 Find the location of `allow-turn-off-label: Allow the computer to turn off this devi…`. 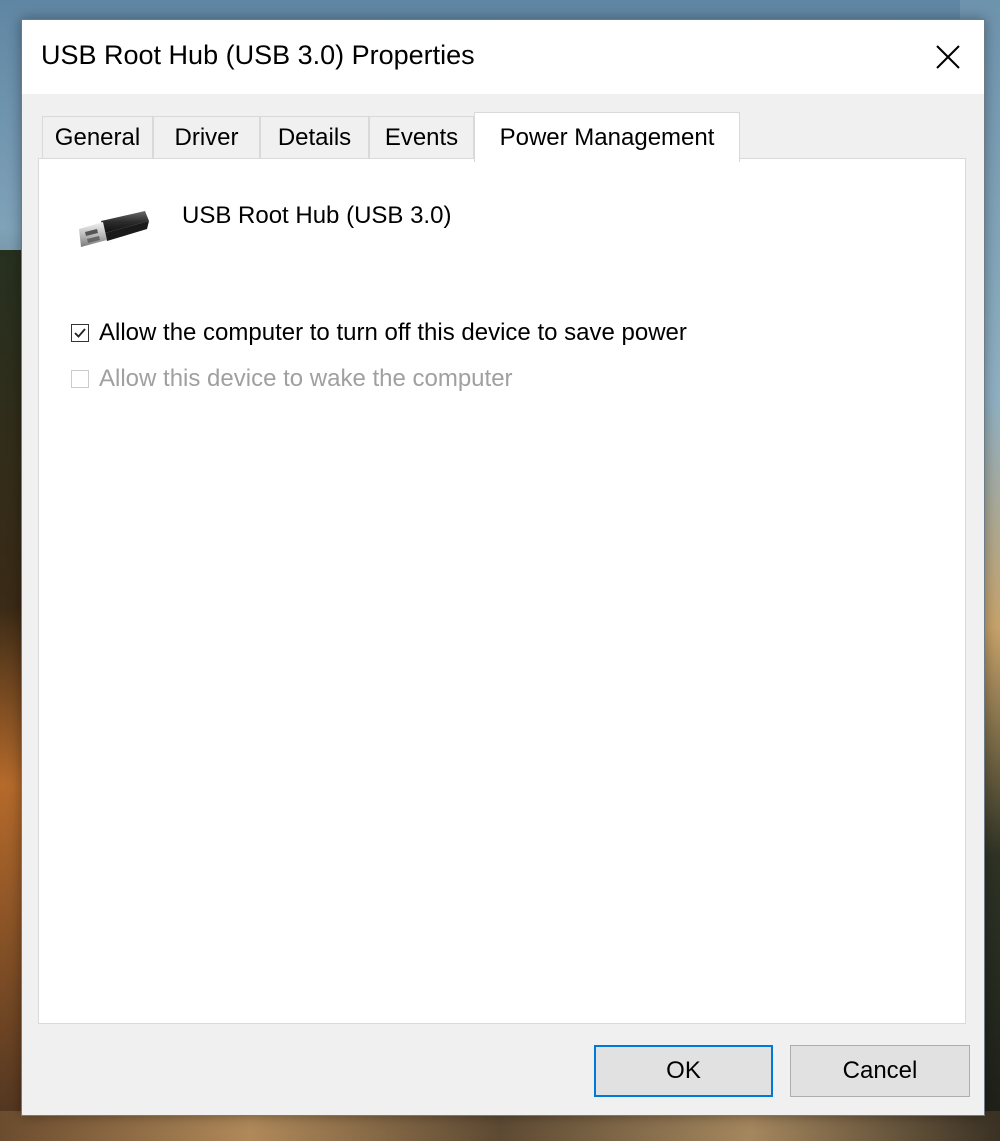

allow-turn-off-label: Allow the computer to turn off this devi… is located at coordinates (393, 333).